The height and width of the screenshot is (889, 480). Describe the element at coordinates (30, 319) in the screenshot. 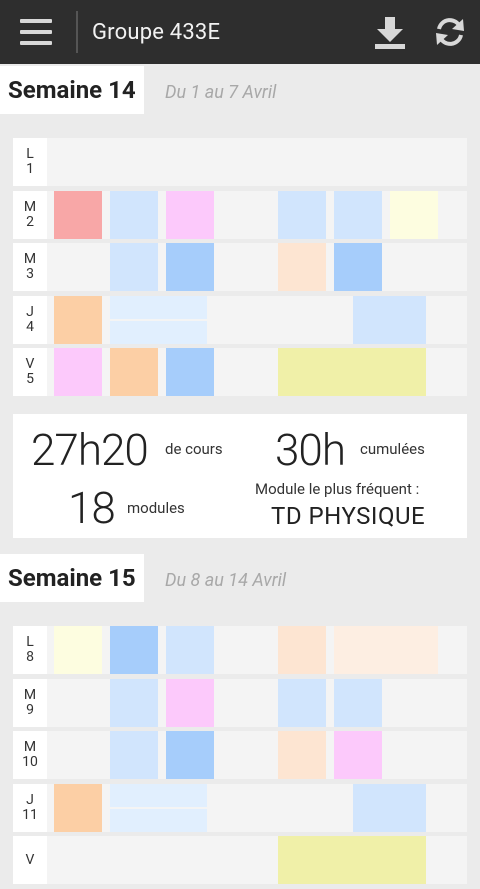

I see `day-label: J4` at that location.